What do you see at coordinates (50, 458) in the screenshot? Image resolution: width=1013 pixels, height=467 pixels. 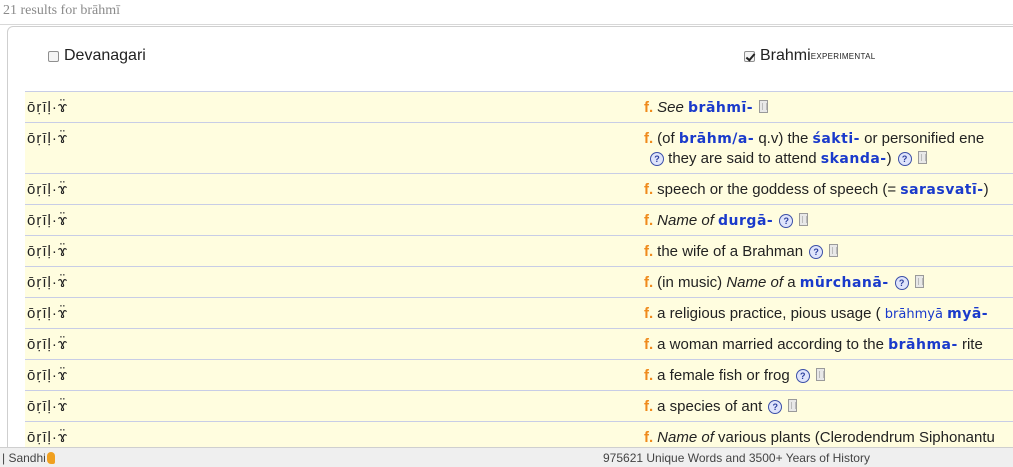 I see `ear-icon` at bounding box center [50, 458].